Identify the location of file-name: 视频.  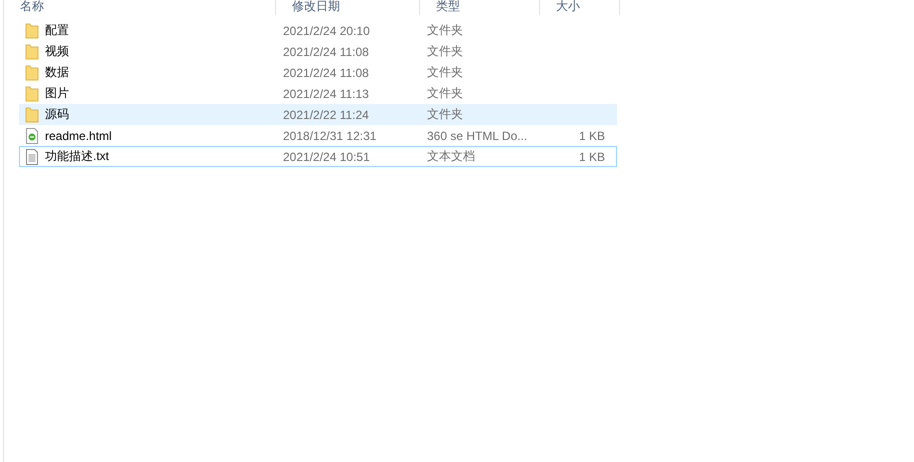
(57, 51).